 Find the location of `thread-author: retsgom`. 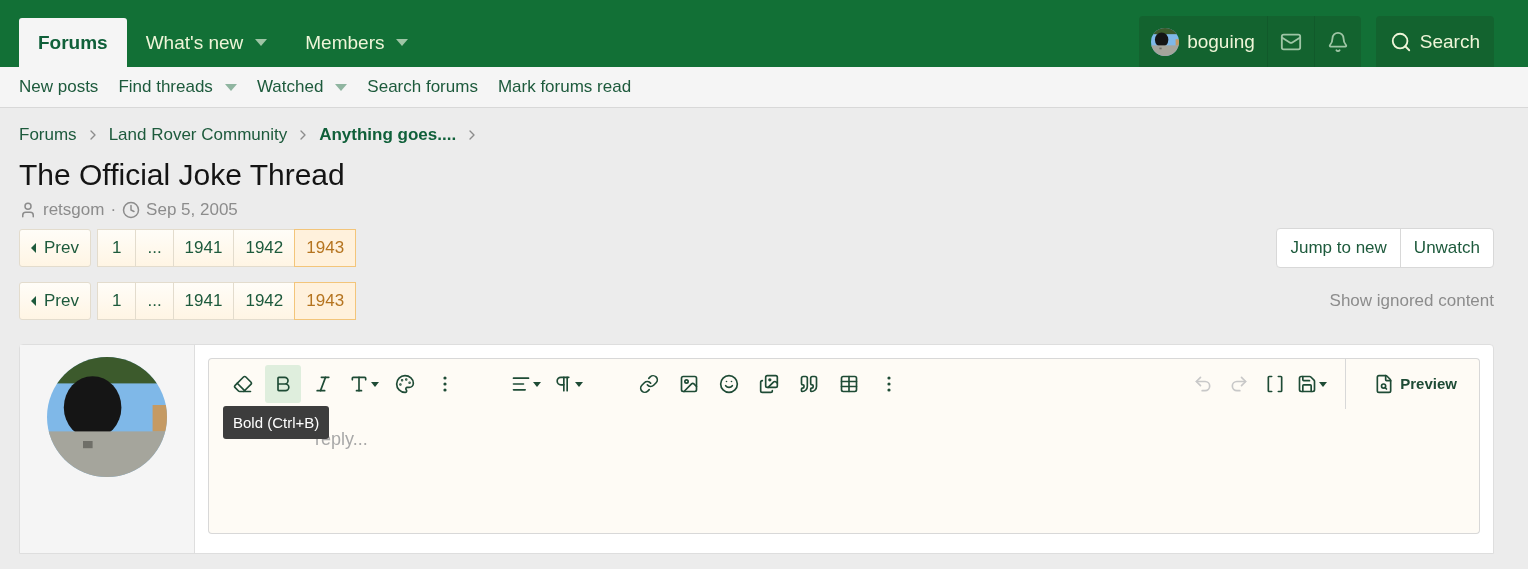

thread-author: retsgom is located at coordinates (74, 210).